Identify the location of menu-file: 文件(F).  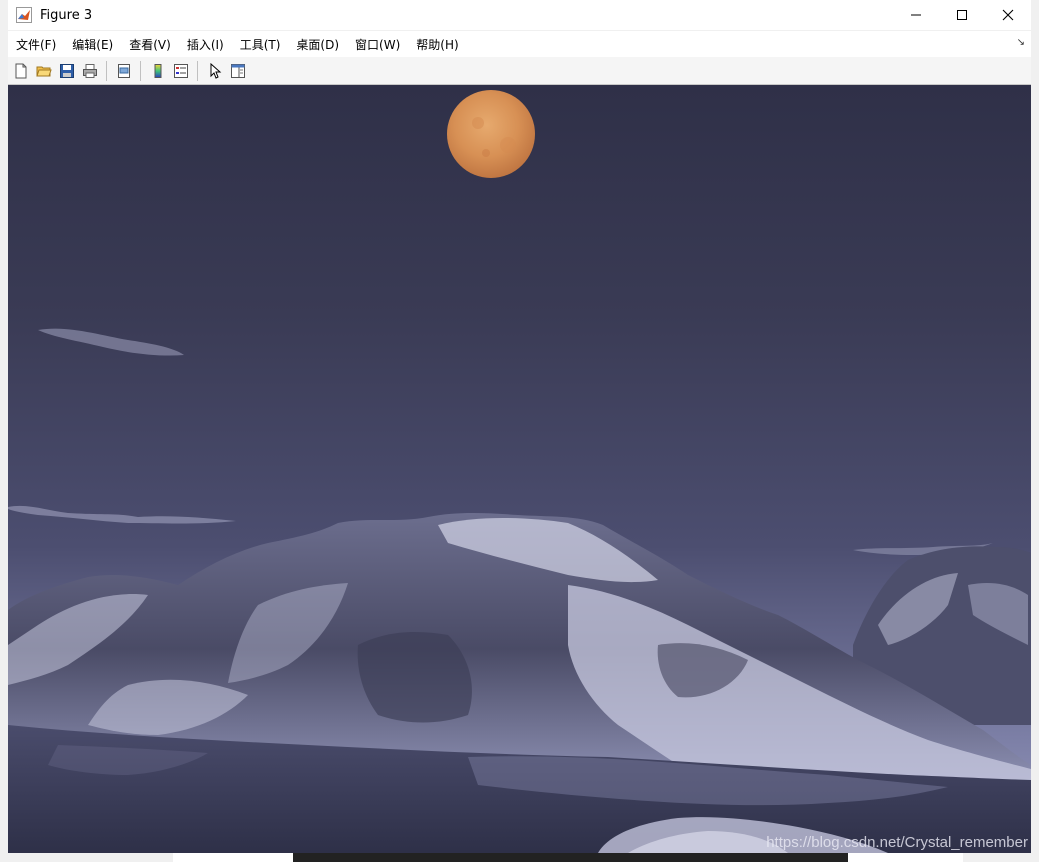
(36, 44).